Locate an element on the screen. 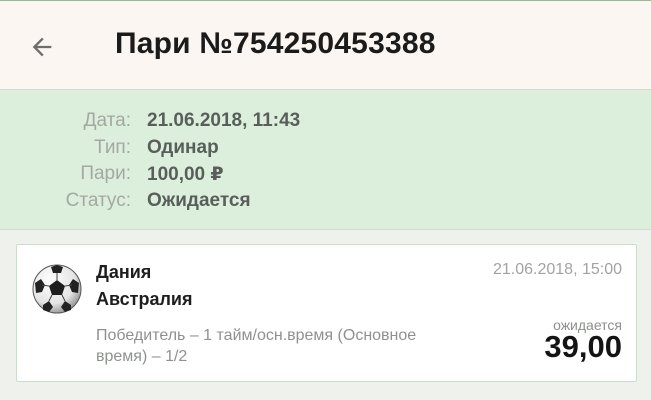 This screenshot has width=651, height=400. bet-status-label: Статус: is located at coordinates (98, 200).